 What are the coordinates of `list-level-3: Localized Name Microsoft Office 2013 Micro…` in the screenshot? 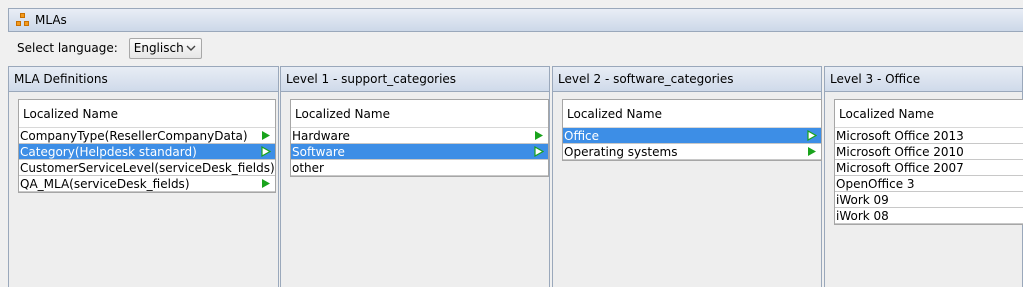 It's located at (928, 162).